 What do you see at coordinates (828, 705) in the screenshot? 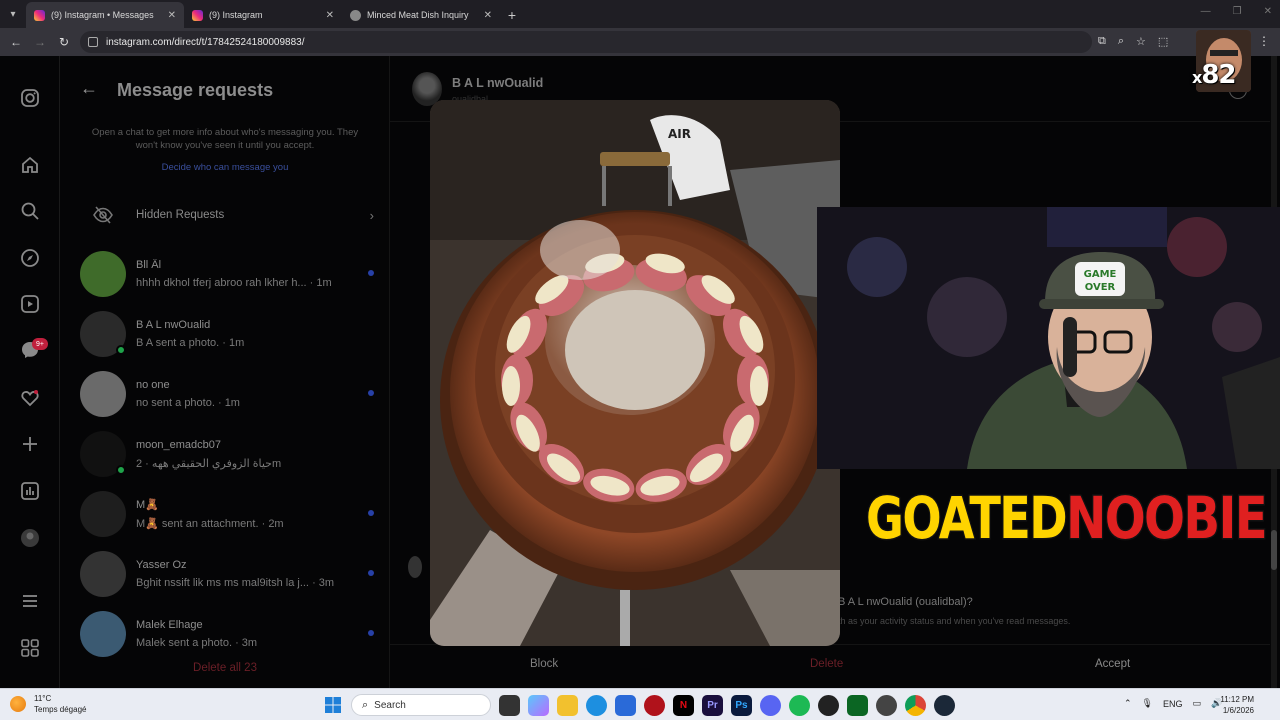
I see `obs-icon` at bounding box center [828, 705].